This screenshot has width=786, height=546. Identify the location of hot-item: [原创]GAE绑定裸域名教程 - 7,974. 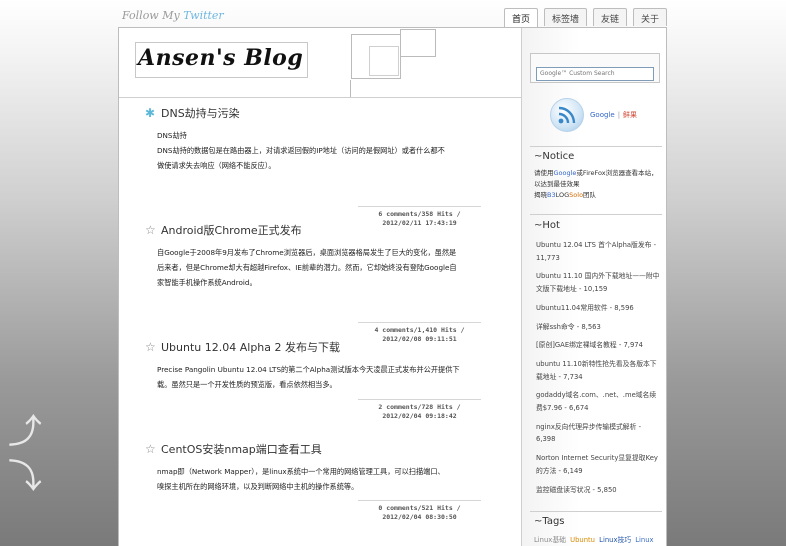
(598, 345).